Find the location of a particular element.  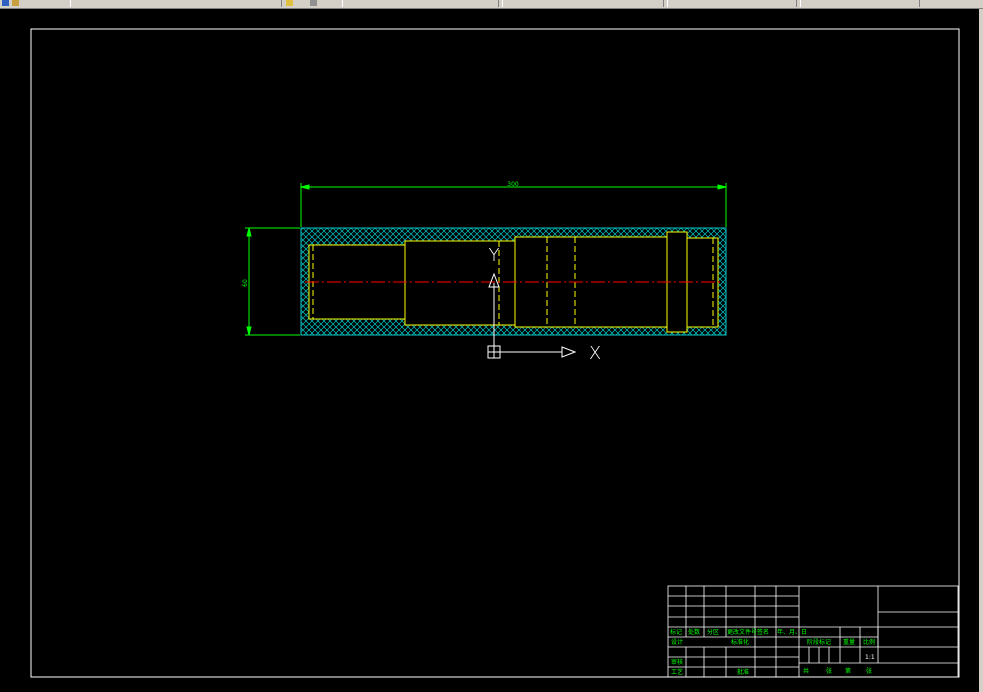

toolbar-linetype-dropdown is located at coordinates (583, 3).